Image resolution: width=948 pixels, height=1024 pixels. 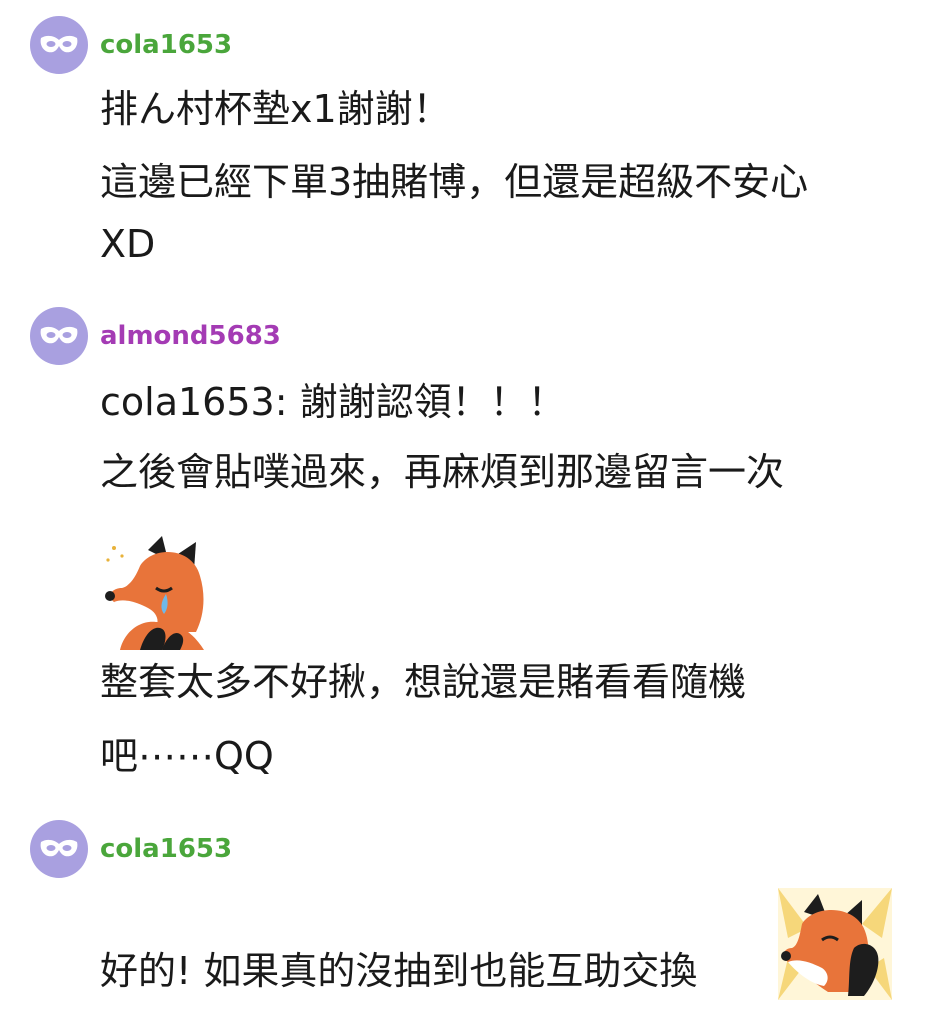 What do you see at coordinates (399, 971) in the screenshot?
I see `comment-text: 好的! 如果真的沒抽到也能互助交換` at bounding box center [399, 971].